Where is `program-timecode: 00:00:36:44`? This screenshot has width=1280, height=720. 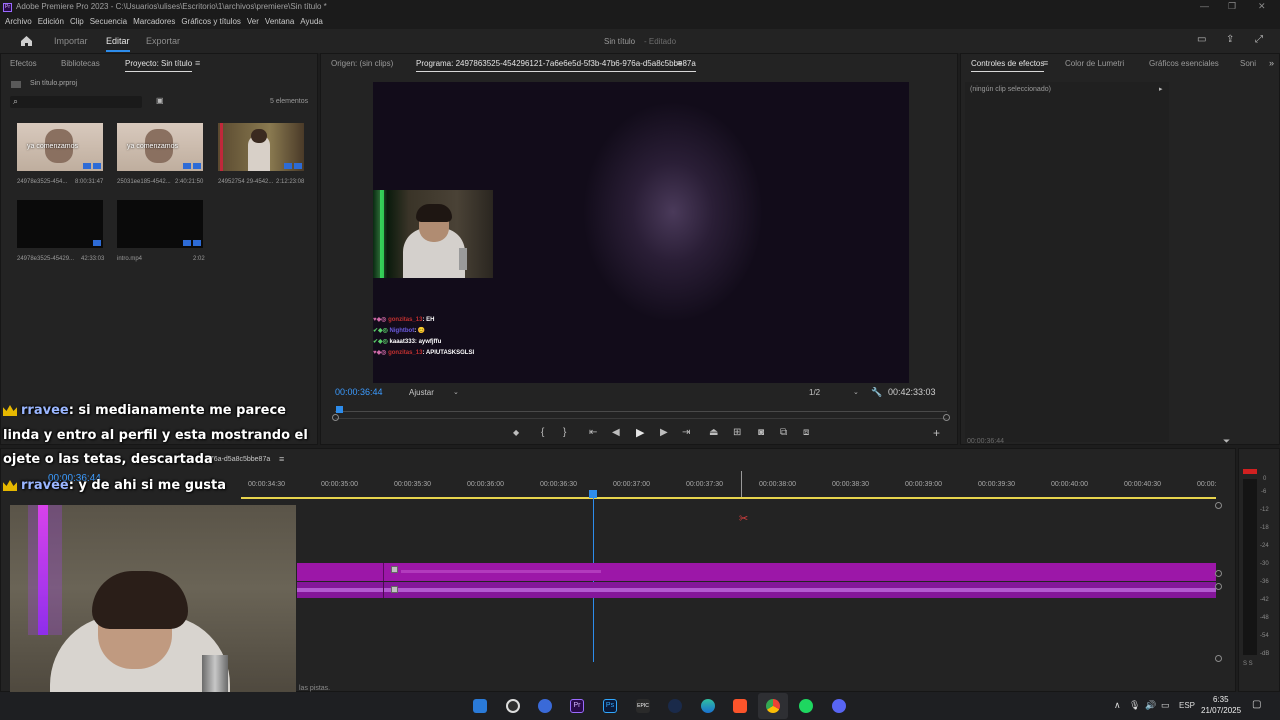 program-timecode: 00:00:36:44 is located at coordinates (359, 392).